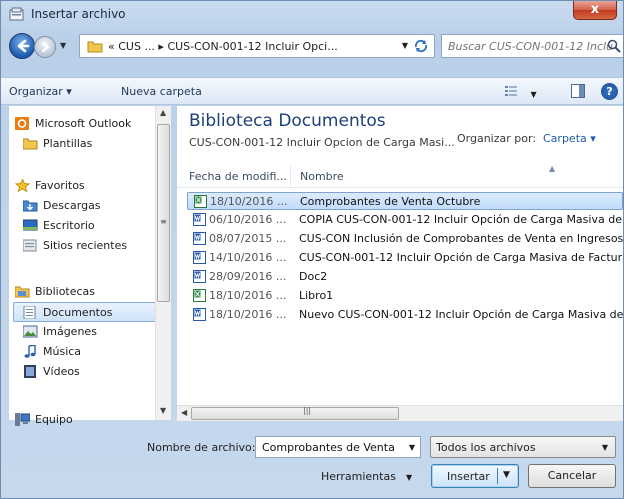 The image size is (624, 499). I want to click on cancel-button: Cancelar, so click(572, 476).